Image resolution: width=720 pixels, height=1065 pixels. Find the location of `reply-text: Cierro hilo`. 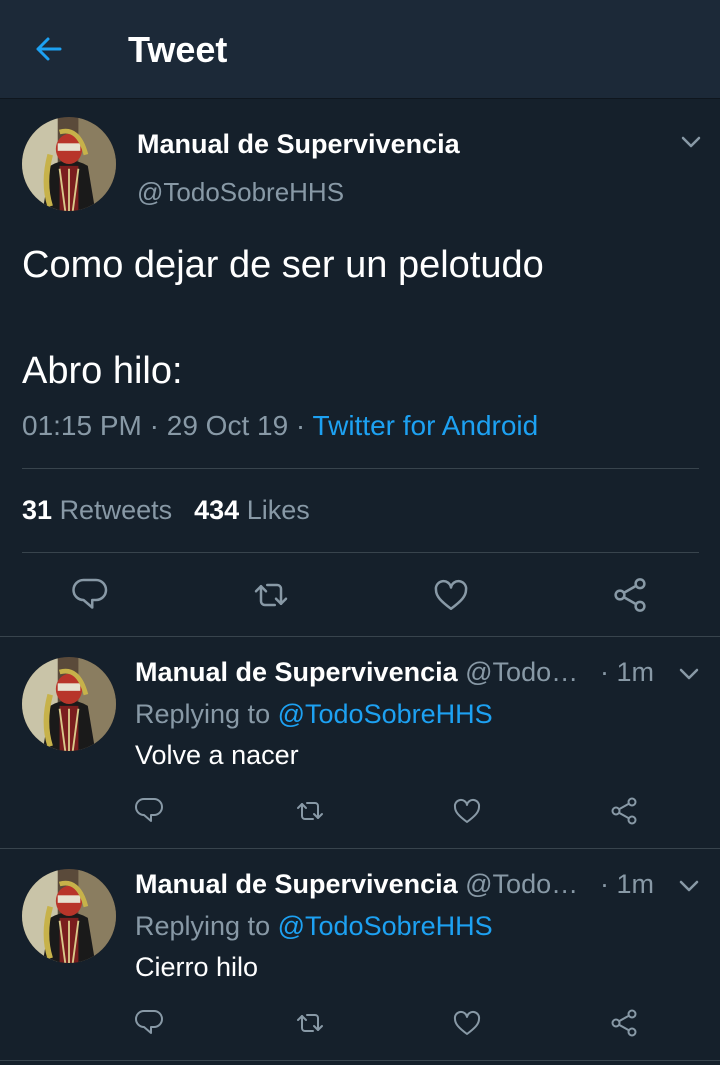

reply-text: Cierro hilo is located at coordinates (197, 967).